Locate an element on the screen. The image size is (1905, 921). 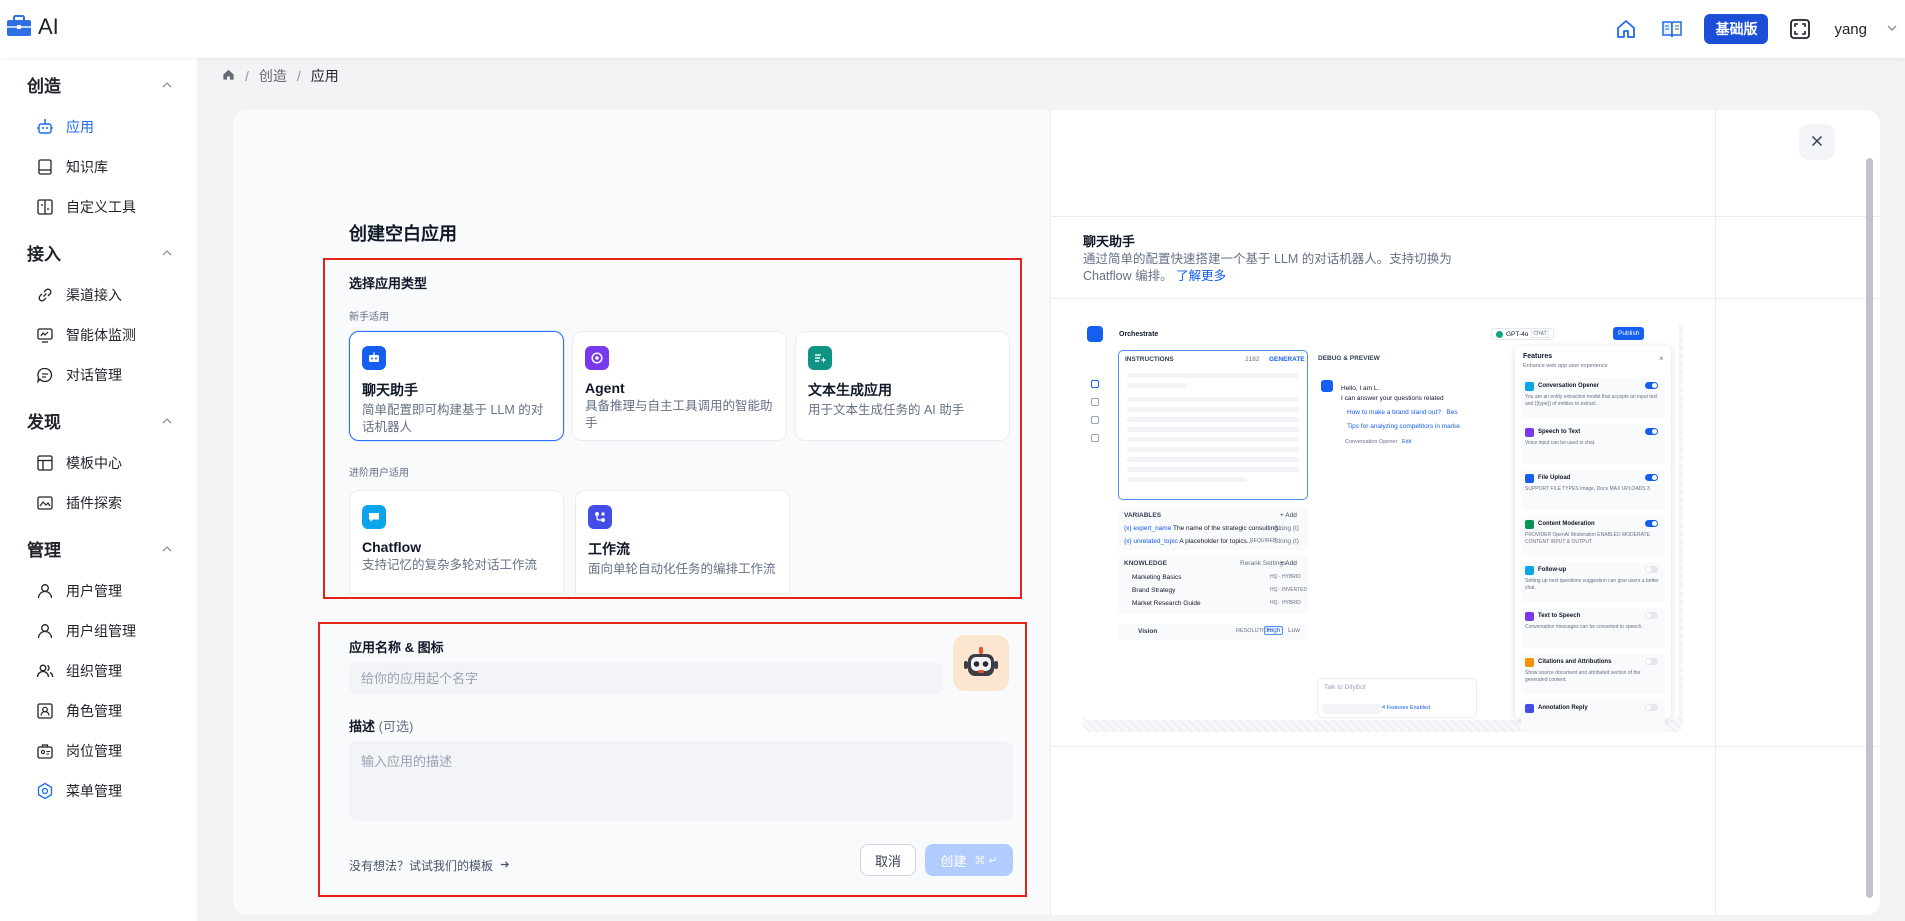
feature-name: Speech to Text is located at coordinates (1559, 432).